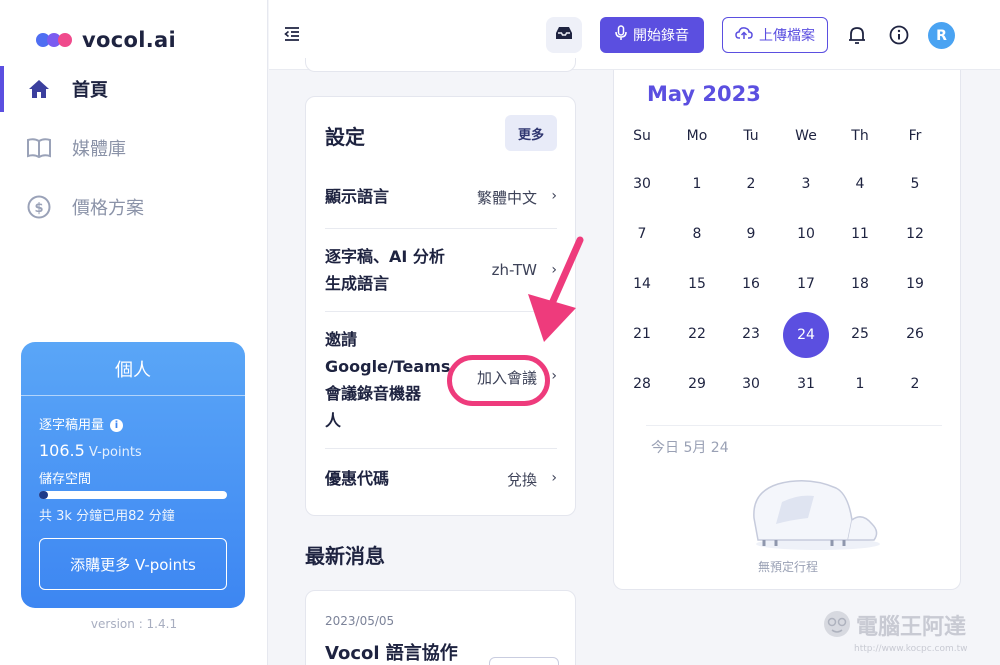 This screenshot has height=665, width=1000. I want to click on setting-label-line1: 邀請, so click(341, 339).